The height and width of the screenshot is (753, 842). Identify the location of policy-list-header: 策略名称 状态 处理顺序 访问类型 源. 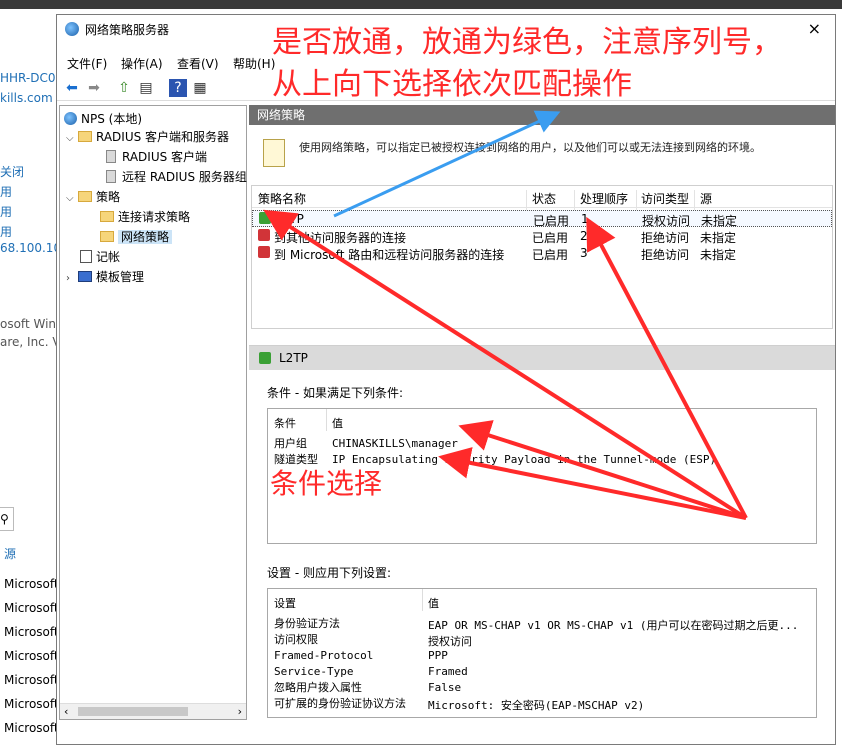
(542, 199).